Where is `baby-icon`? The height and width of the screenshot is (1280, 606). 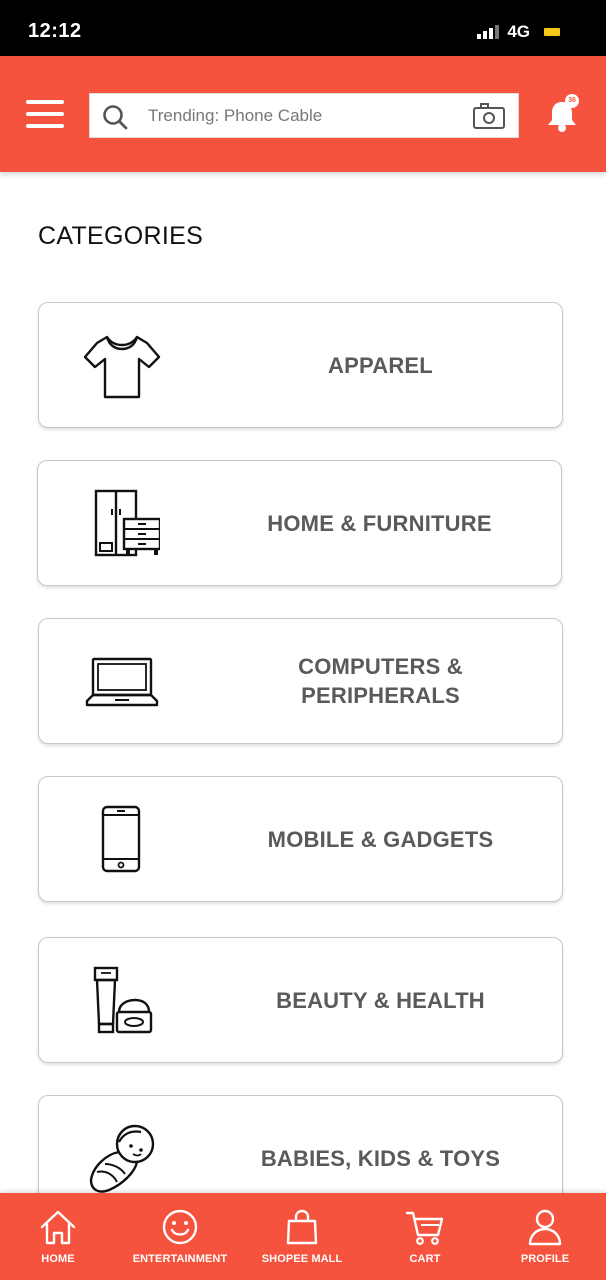 baby-icon is located at coordinates (122, 1158).